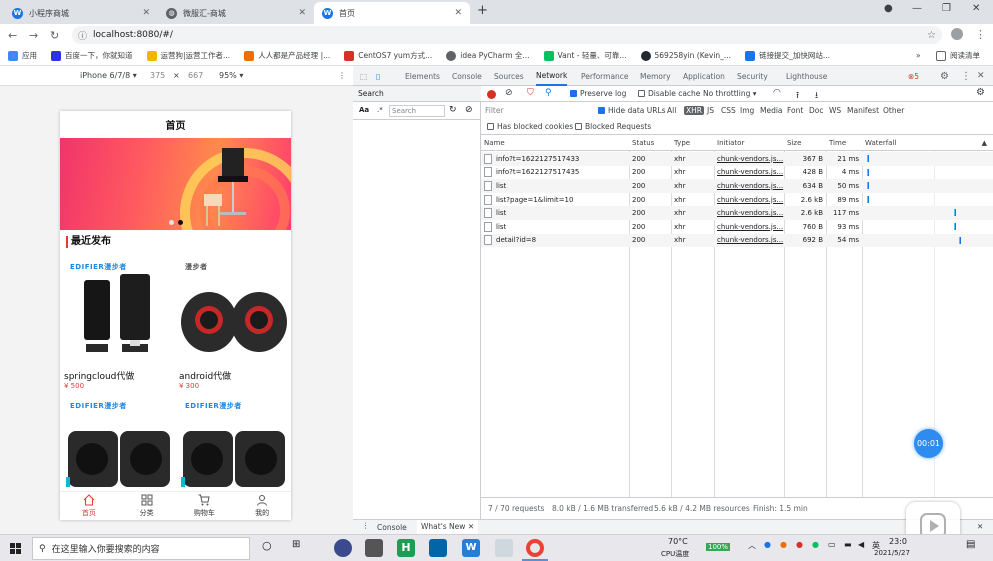  I want to click on filter-other: Other, so click(893, 110).